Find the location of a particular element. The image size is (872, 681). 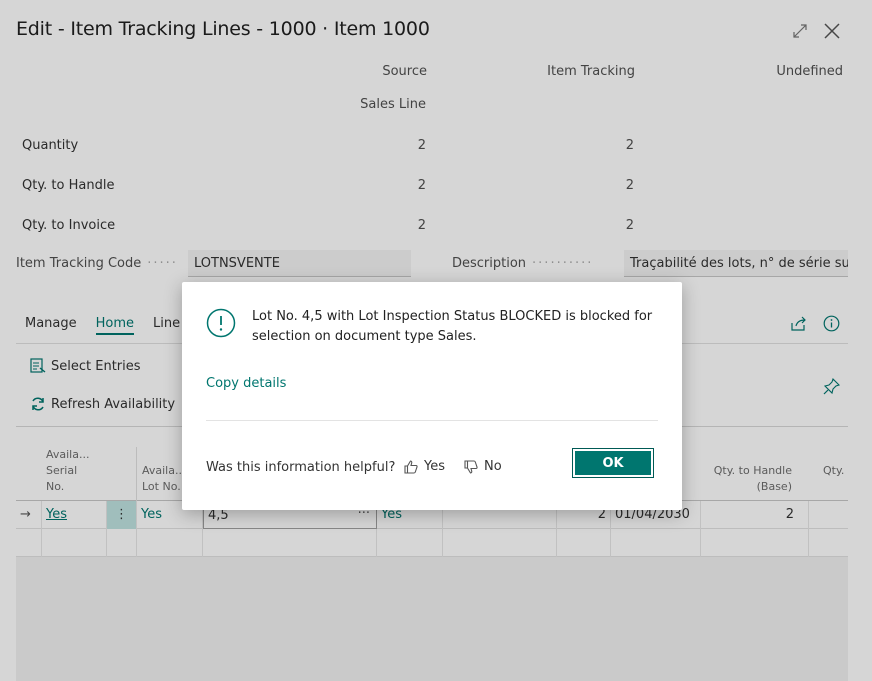

helpful-yes-button: Yes is located at coordinates (424, 466).